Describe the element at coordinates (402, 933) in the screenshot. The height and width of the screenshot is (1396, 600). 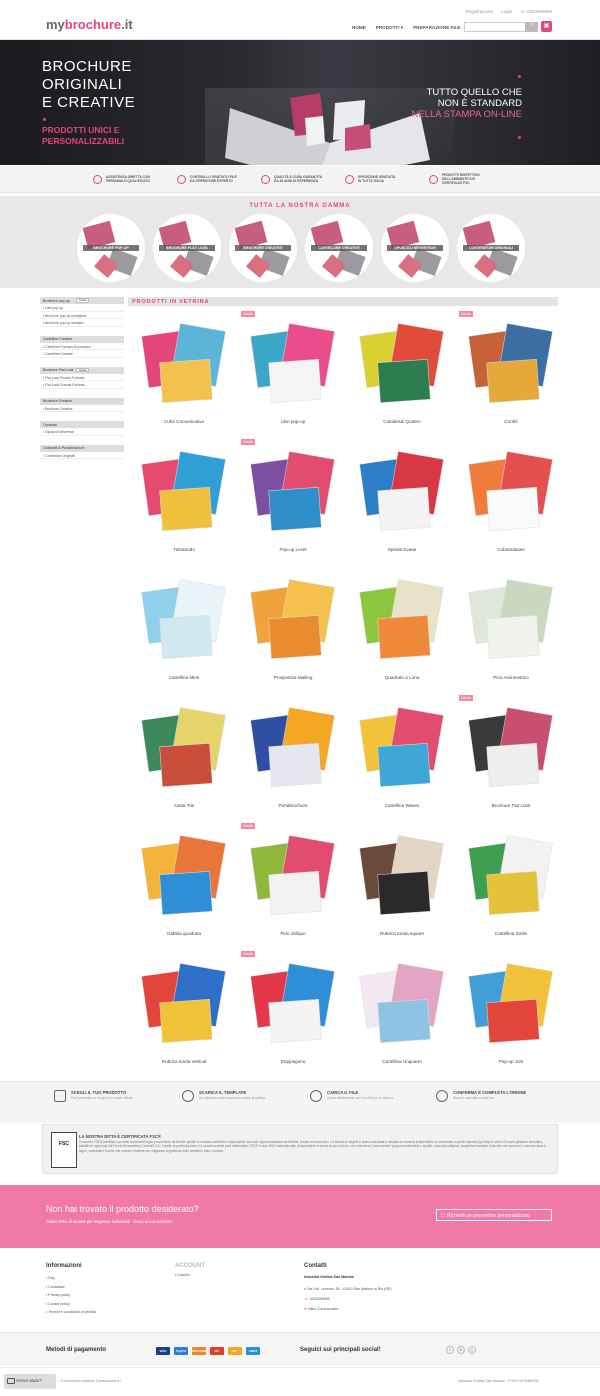
I see `product-name: Rubrica tonda square` at that location.